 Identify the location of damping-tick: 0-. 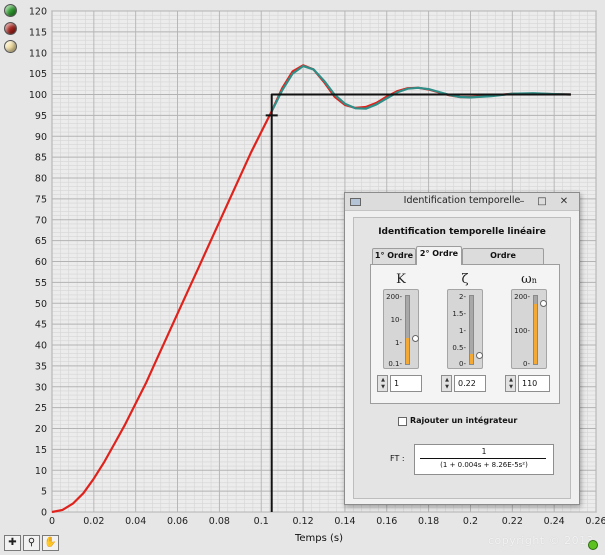
(462, 364).